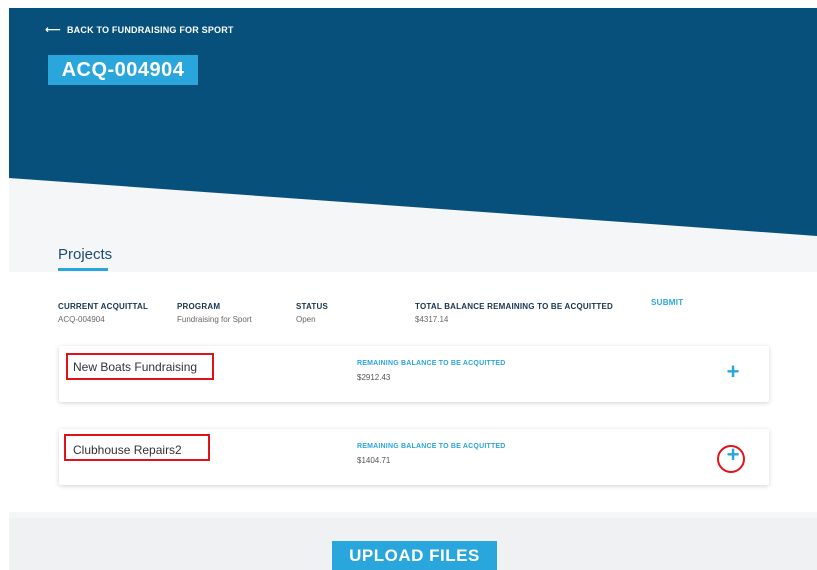 Image resolution: width=817 pixels, height=570 pixels. I want to click on project-balance-value: $1404.71, so click(374, 460).